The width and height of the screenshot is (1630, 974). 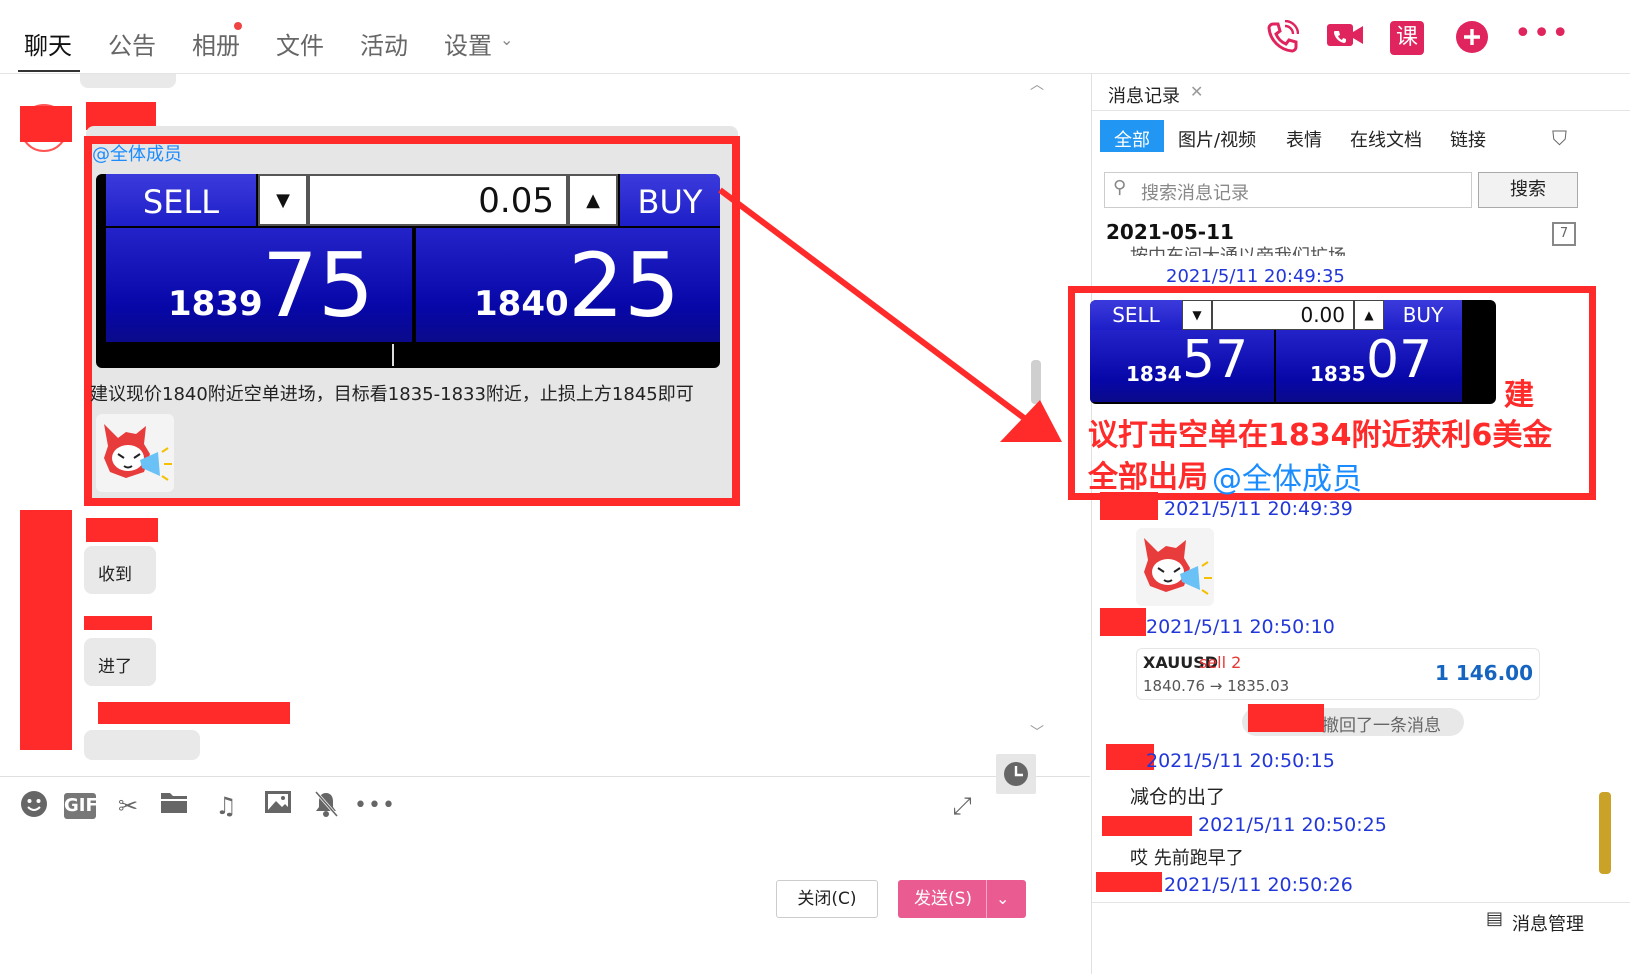 I want to click on folder-icon, so click(x=174, y=806).